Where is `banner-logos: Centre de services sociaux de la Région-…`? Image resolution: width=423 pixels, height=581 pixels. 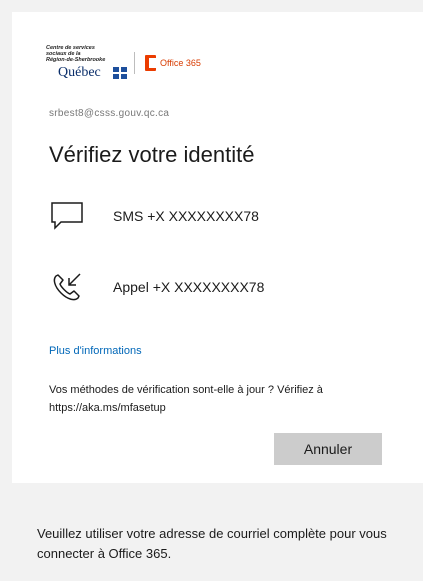 banner-logos: Centre de services sociaux de la Région-… is located at coordinates (123, 63).